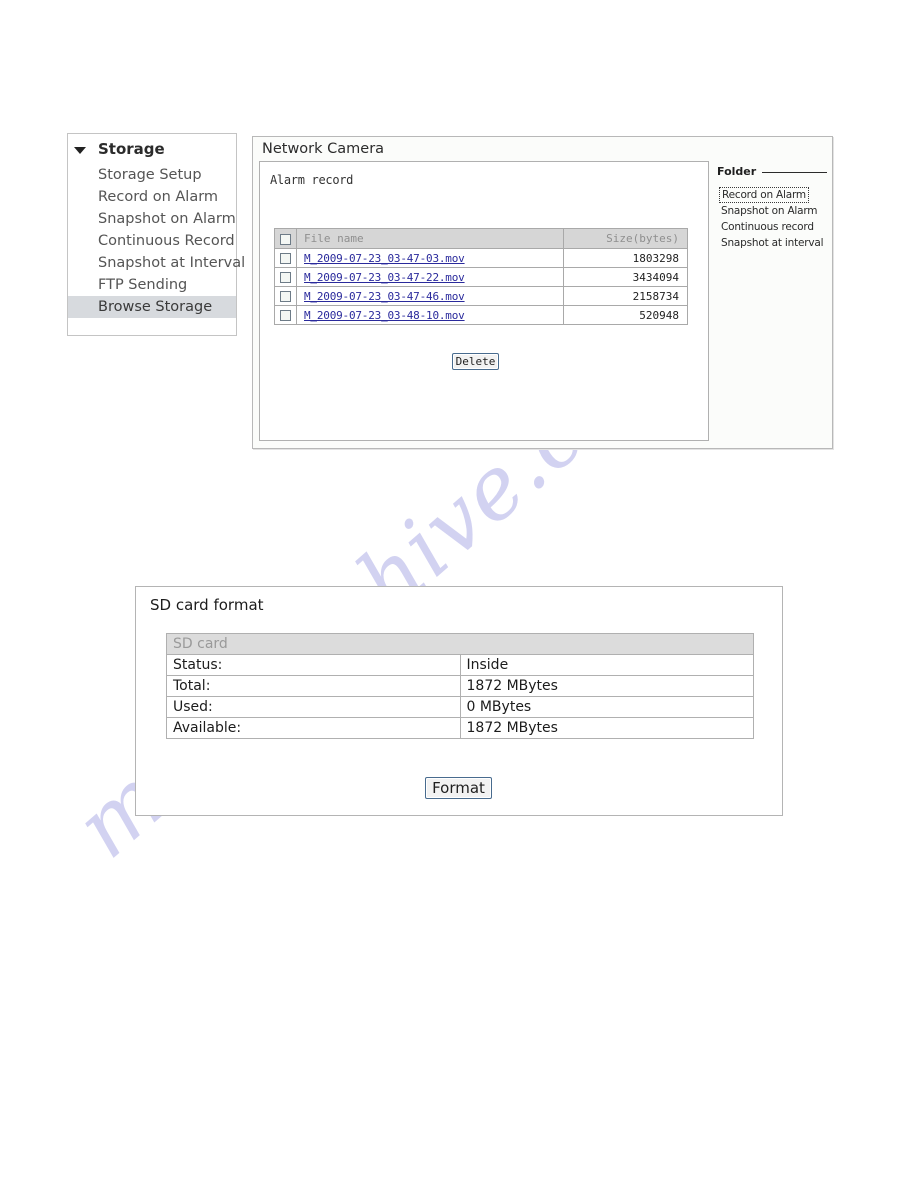  I want to click on sd-table-row-total: Total: 1872 MBytes, so click(460, 686).